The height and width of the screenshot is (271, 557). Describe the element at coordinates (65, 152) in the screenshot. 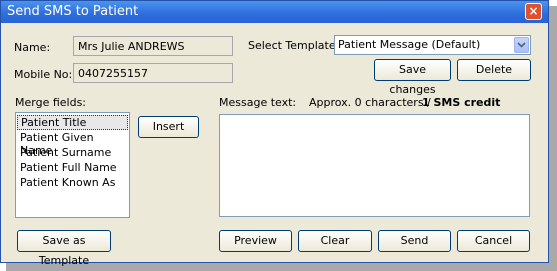

I see `list-item: Patient Surname` at that location.